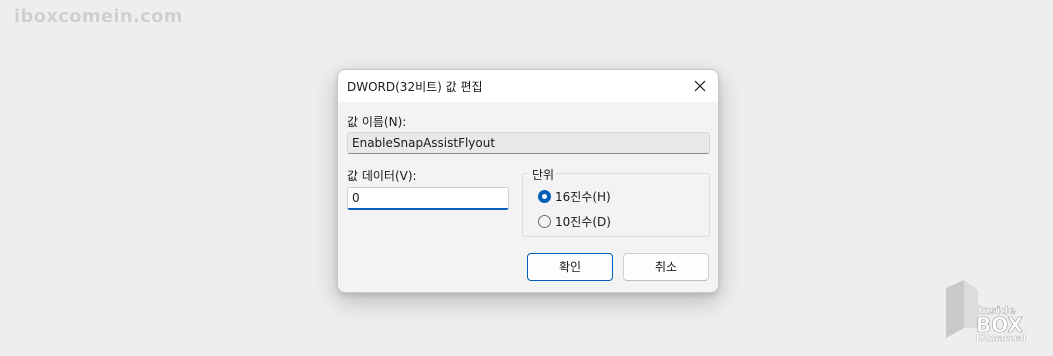 This screenshot has height=356, width=1053. Describe the element at coordinates (583, 197) in the screenshot. I see `radio-hexadecimal-label: 16진수(H)` at that location.